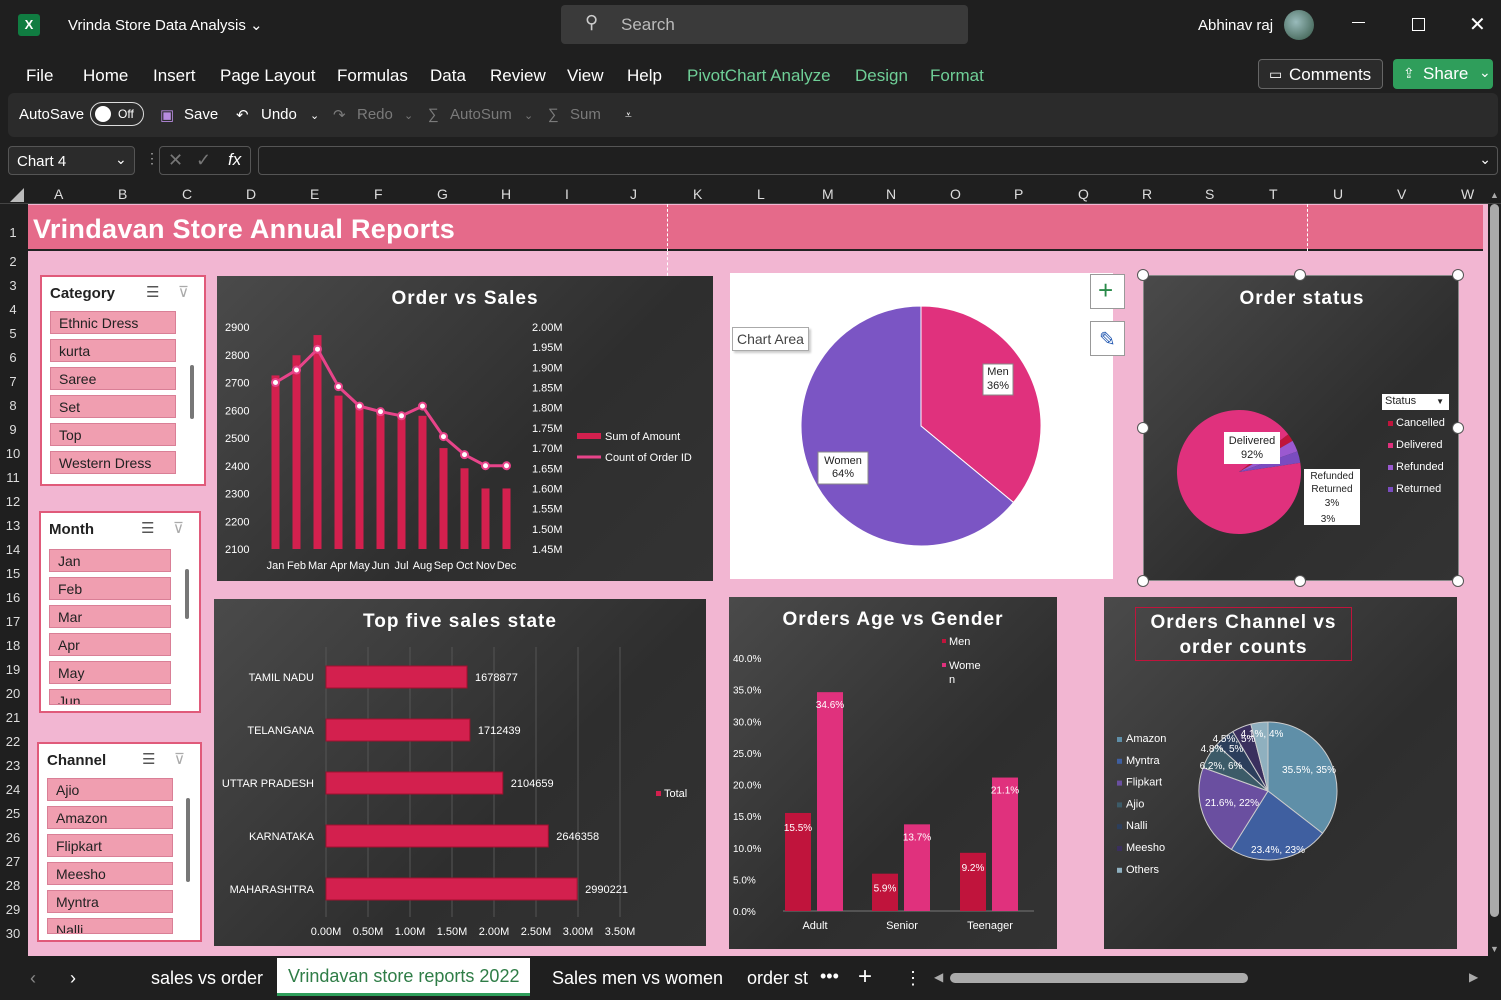  What do you see at coordinates (13, 837) in the screenshot?
I see `row-header: 26` at bounding box center [13, 837].